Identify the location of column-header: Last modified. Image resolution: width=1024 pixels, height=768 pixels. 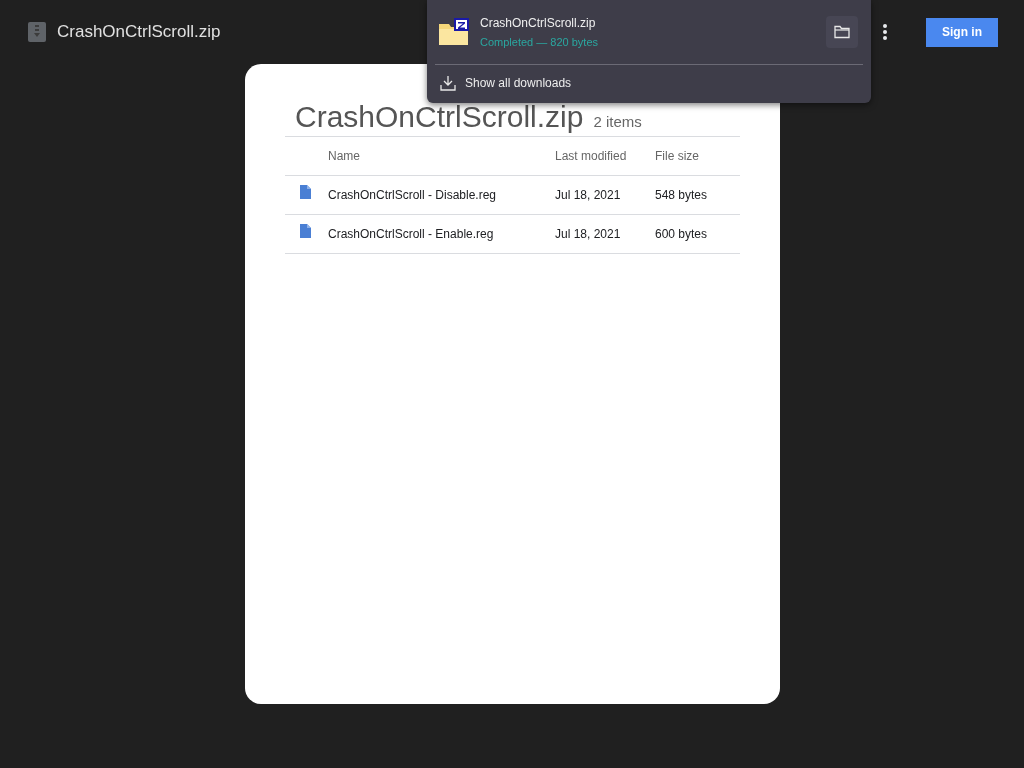
(591, 156).